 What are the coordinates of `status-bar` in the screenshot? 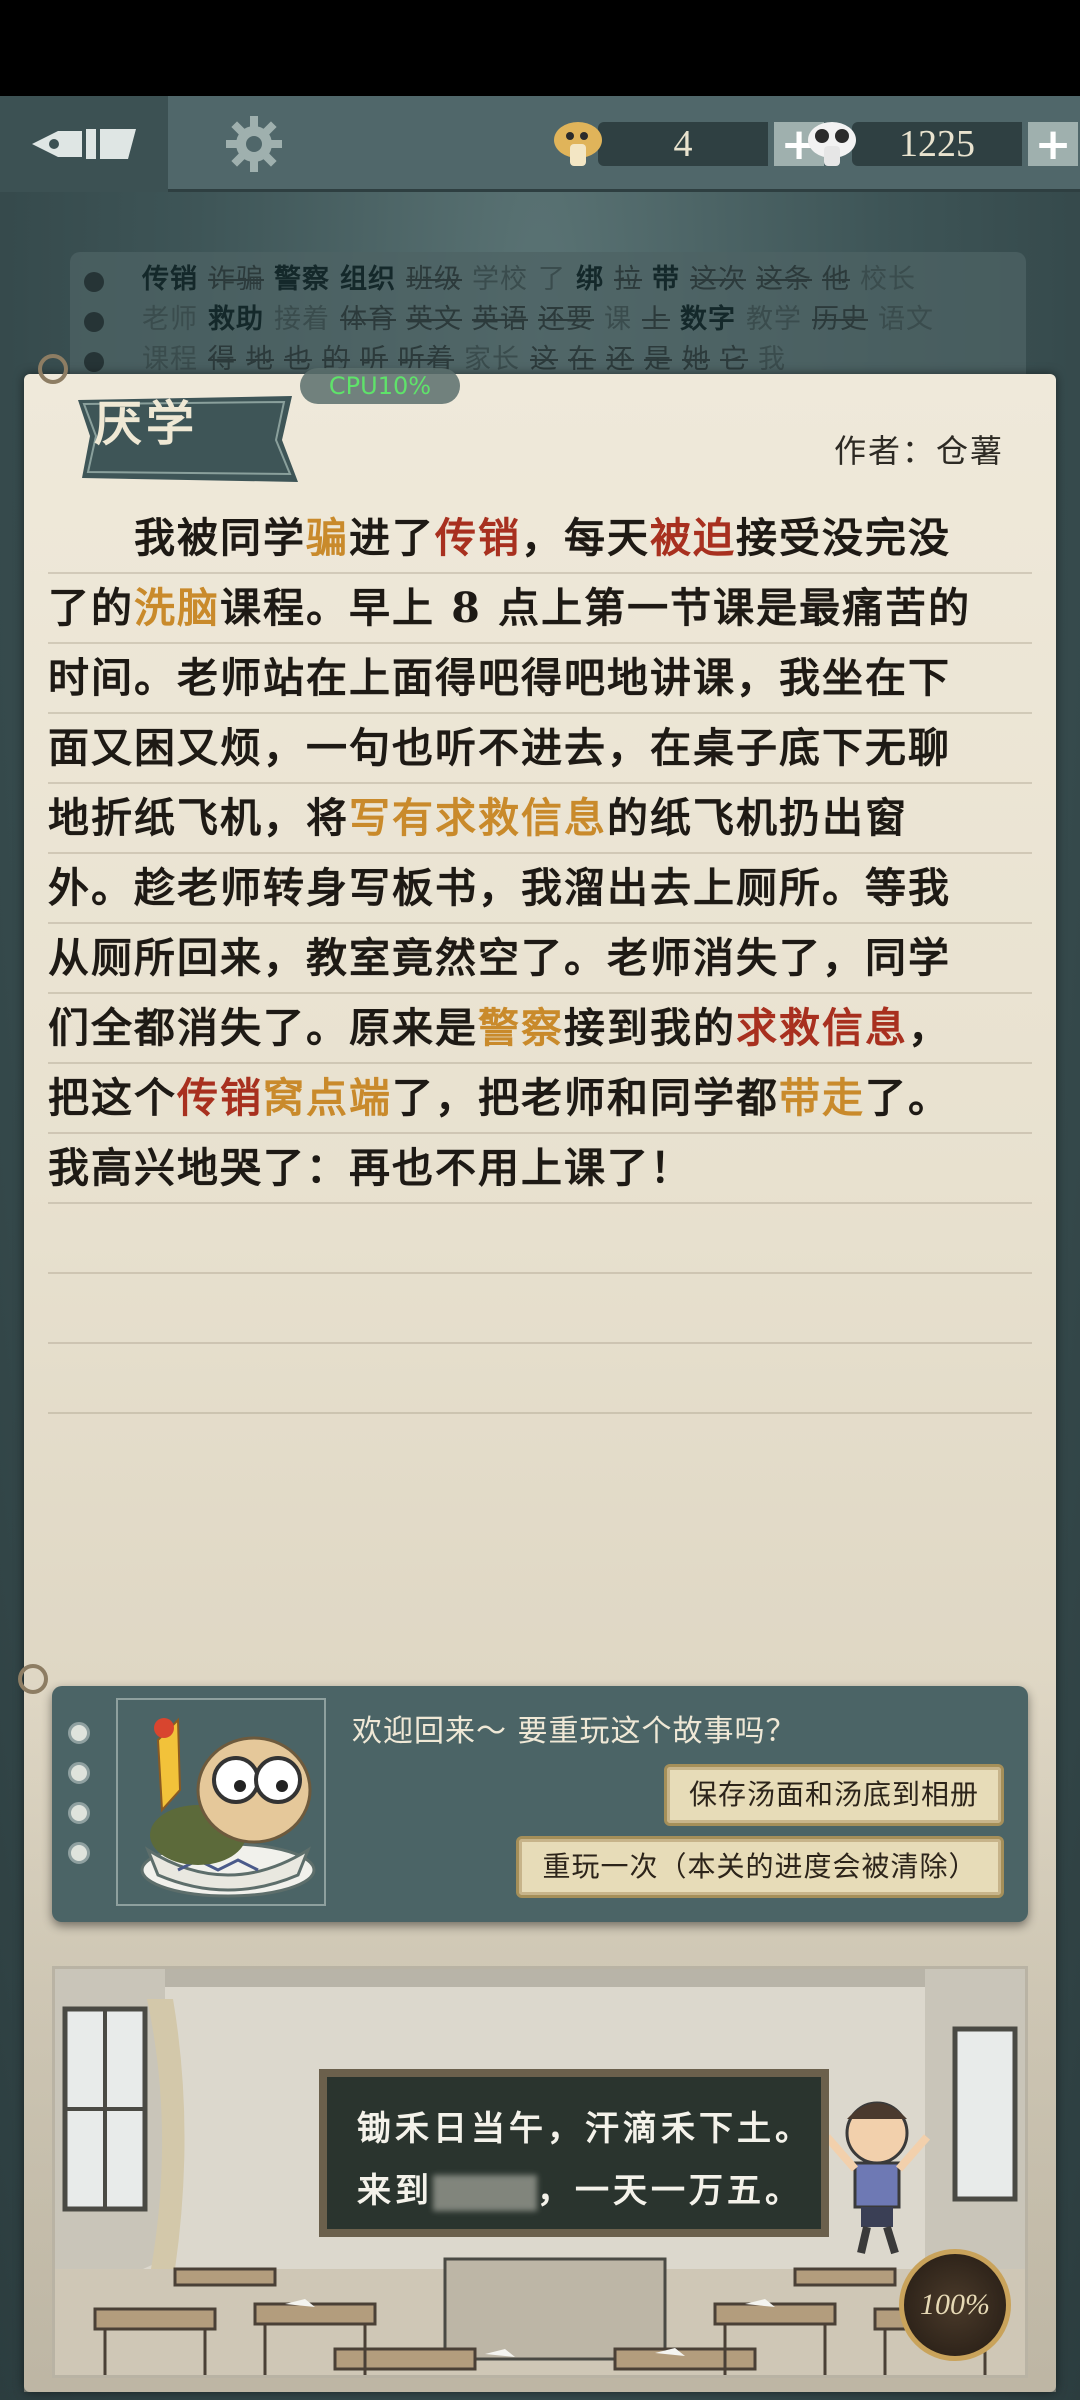 It's located at (540, 48).